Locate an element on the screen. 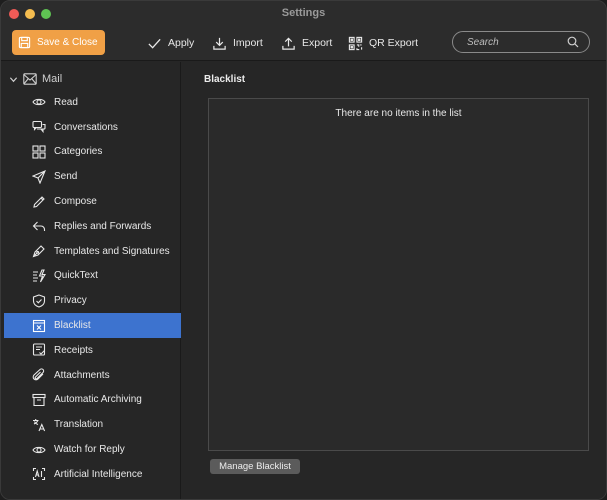 The height and width of the screenshot is (500, 607). save-and-close-button: Save & Close is located at coordinates (58, 42).